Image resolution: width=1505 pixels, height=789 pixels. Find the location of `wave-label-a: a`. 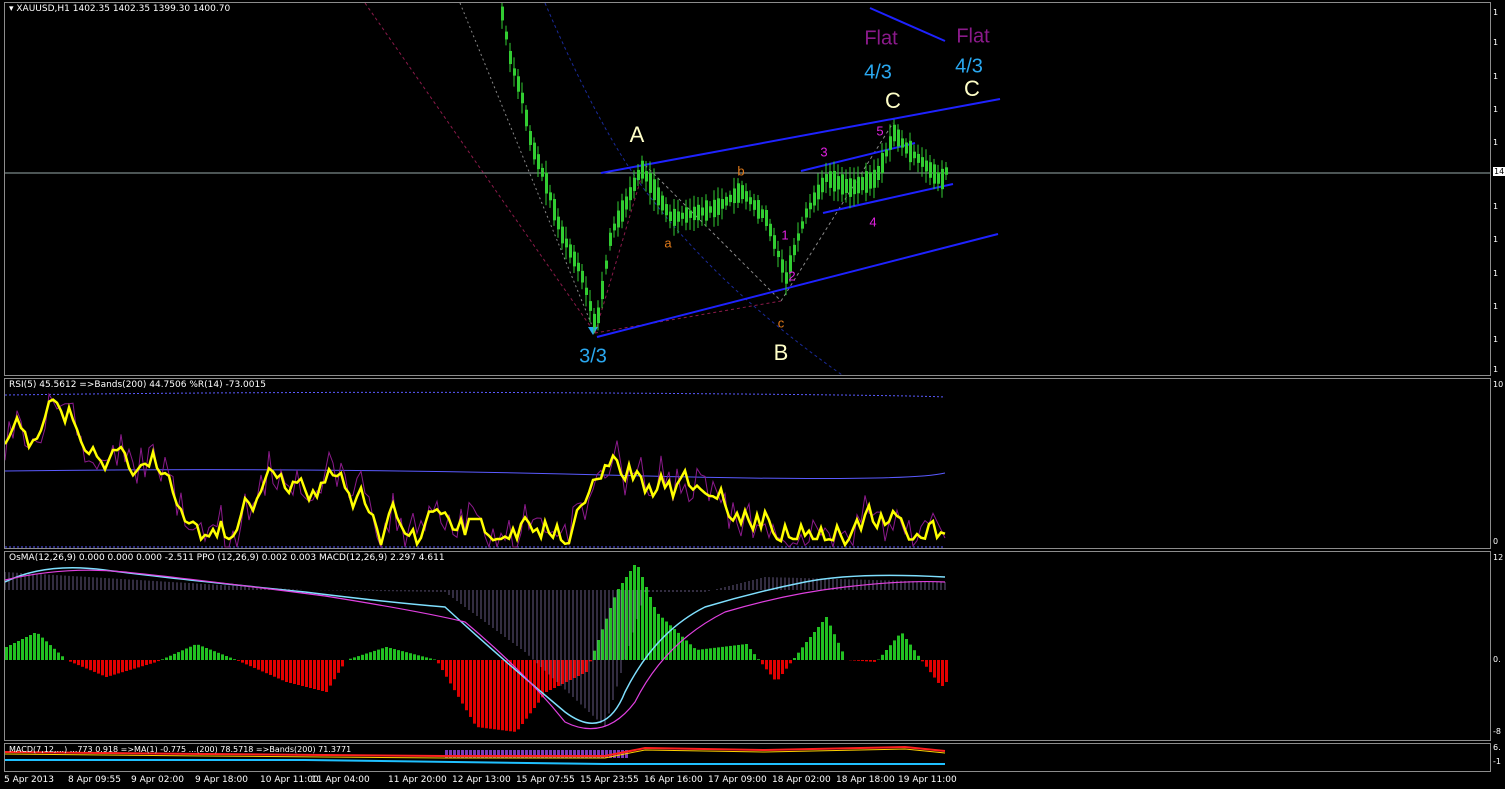

wave-label-a: a is located at coordinates (668, 243).